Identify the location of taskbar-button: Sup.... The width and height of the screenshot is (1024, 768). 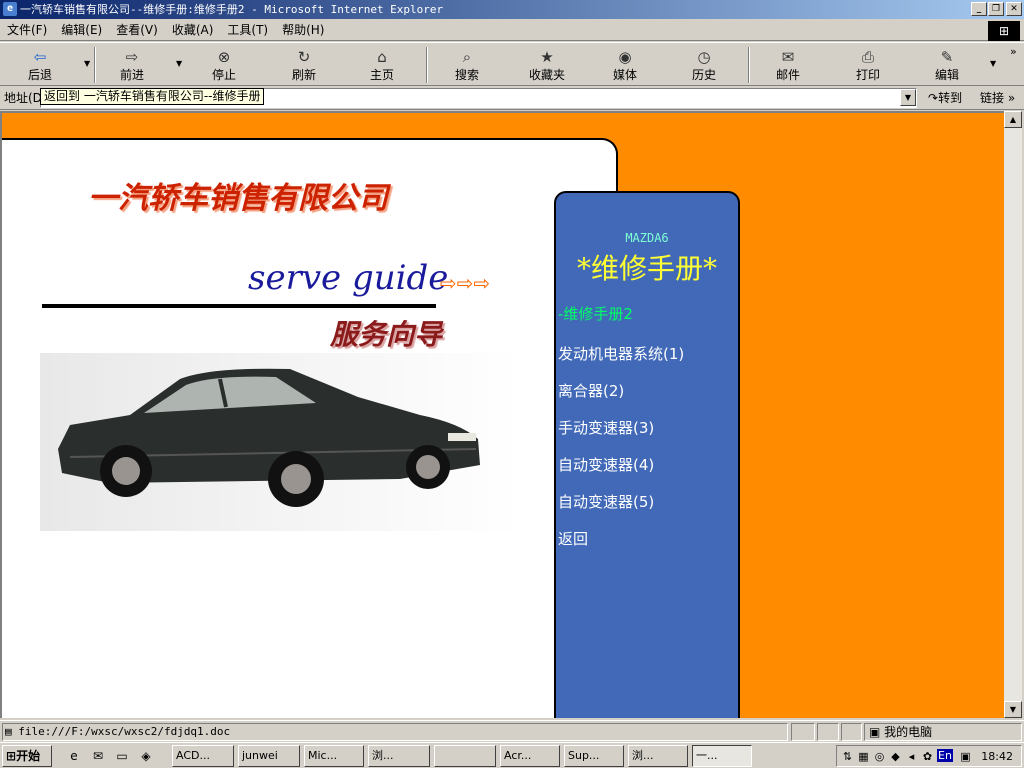
(594, 756).